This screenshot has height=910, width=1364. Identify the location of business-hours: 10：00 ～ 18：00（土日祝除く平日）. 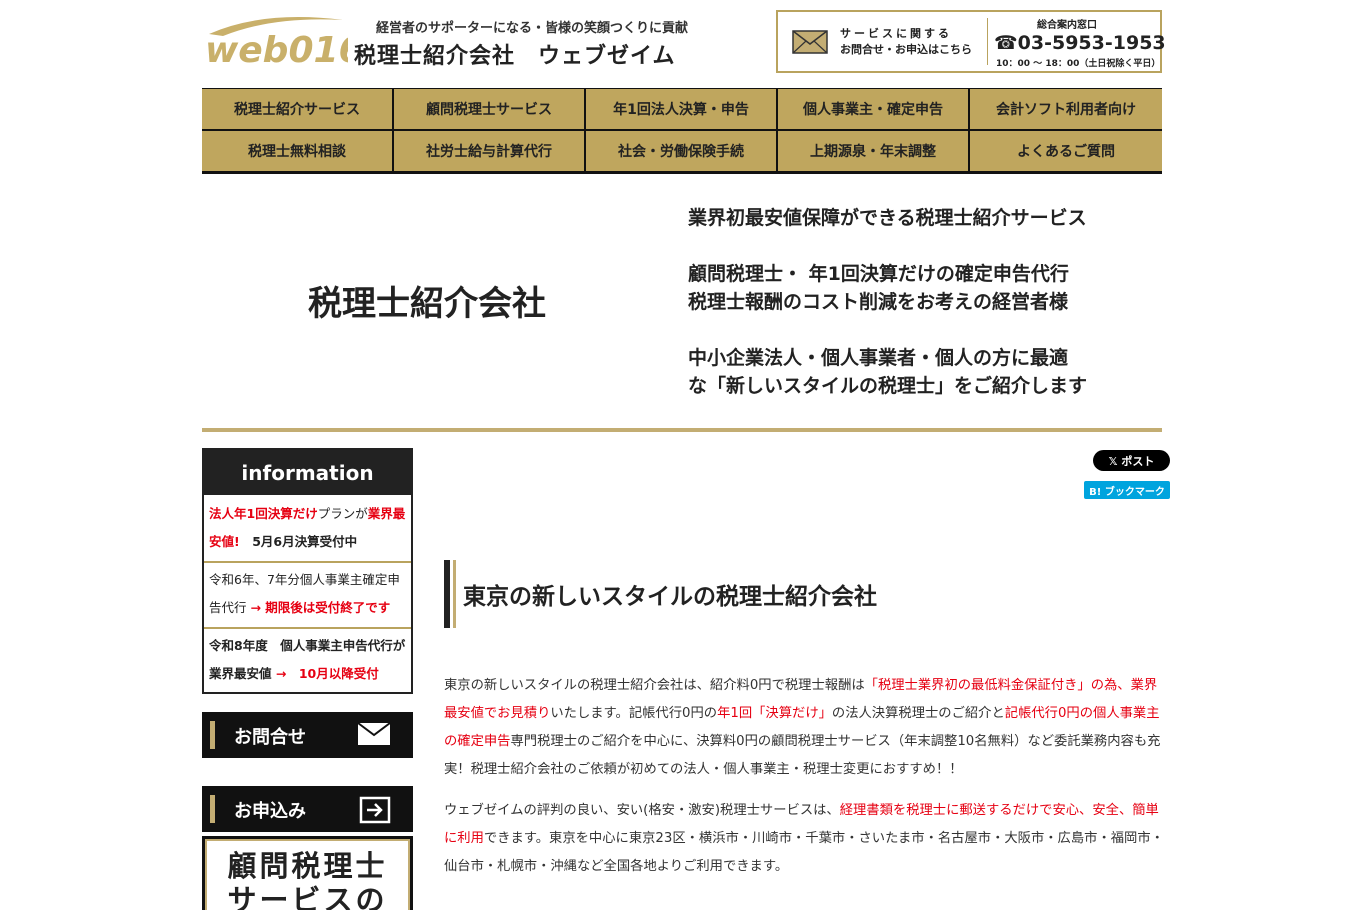
(1078, 64).